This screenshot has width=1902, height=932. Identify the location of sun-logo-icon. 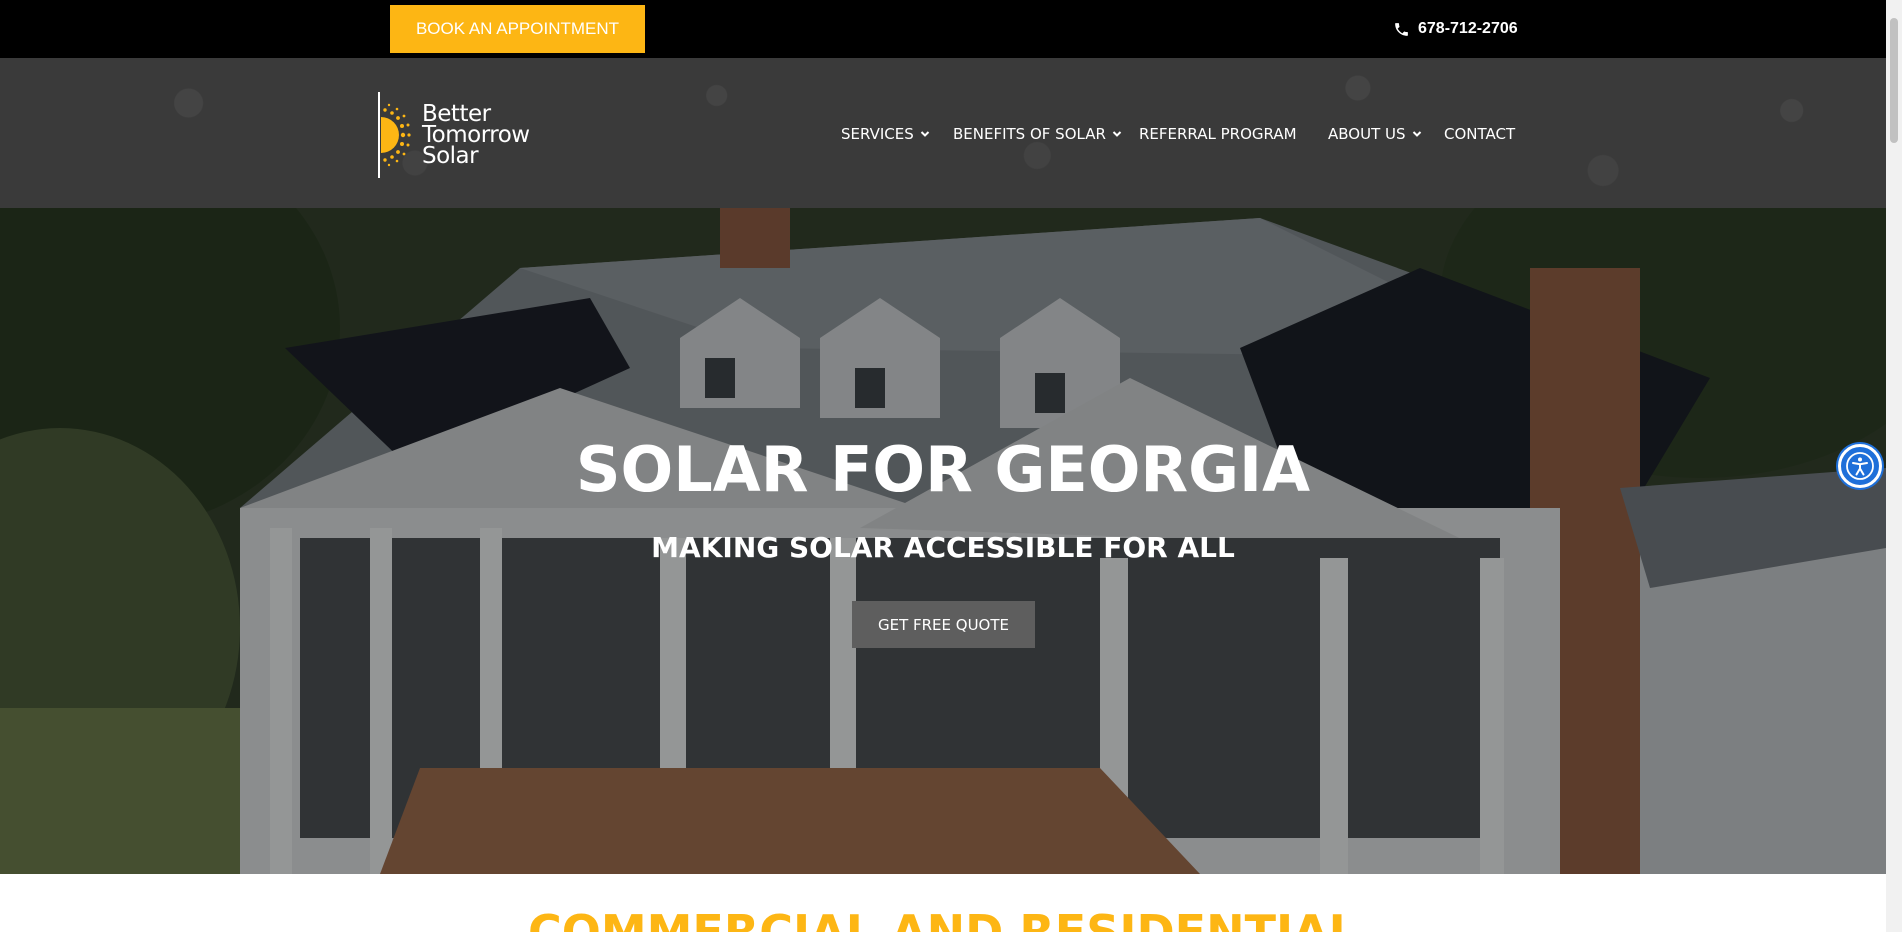
(394, 135).